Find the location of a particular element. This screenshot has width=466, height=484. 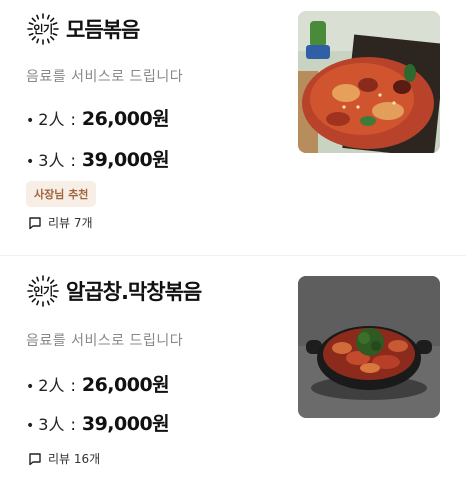

menu-name: 알곱창.막창볶음 is located at coordinates (134, 292).